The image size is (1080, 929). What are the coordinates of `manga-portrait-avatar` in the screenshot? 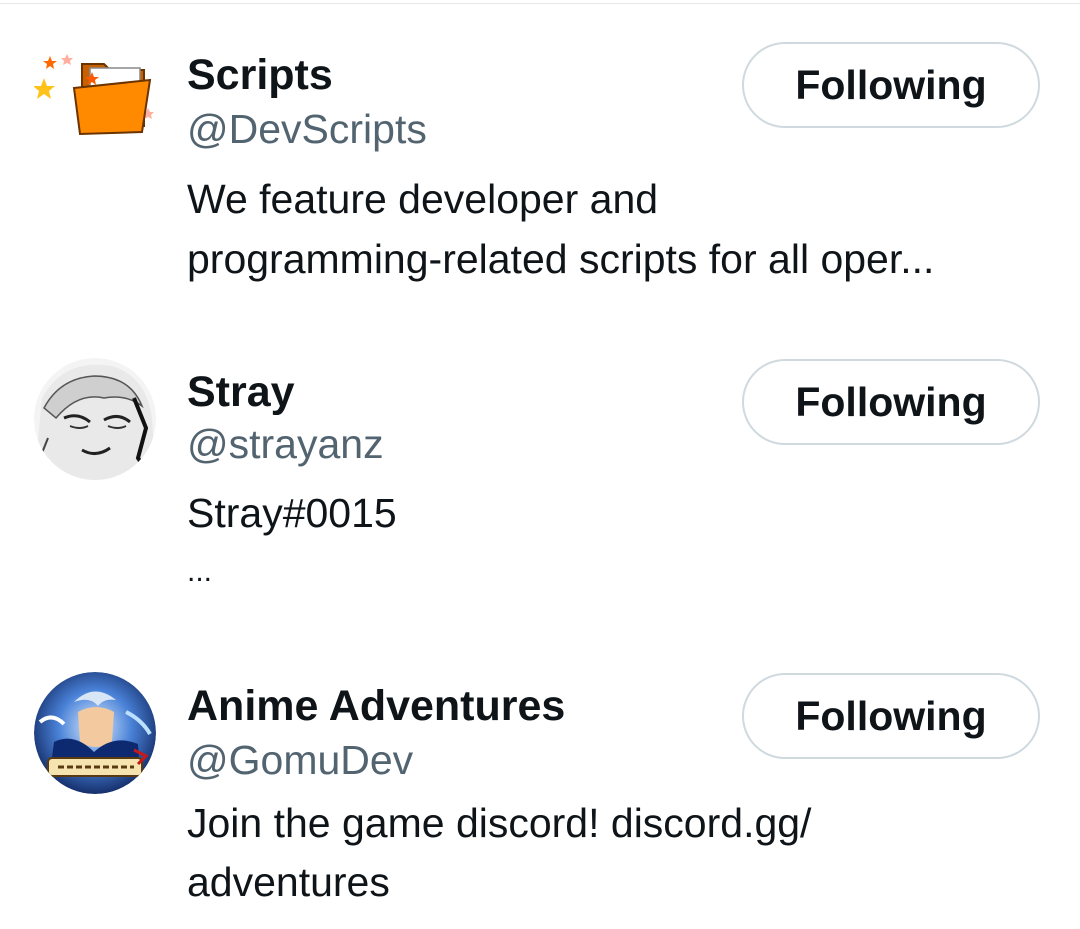 It's located at (95, 419).